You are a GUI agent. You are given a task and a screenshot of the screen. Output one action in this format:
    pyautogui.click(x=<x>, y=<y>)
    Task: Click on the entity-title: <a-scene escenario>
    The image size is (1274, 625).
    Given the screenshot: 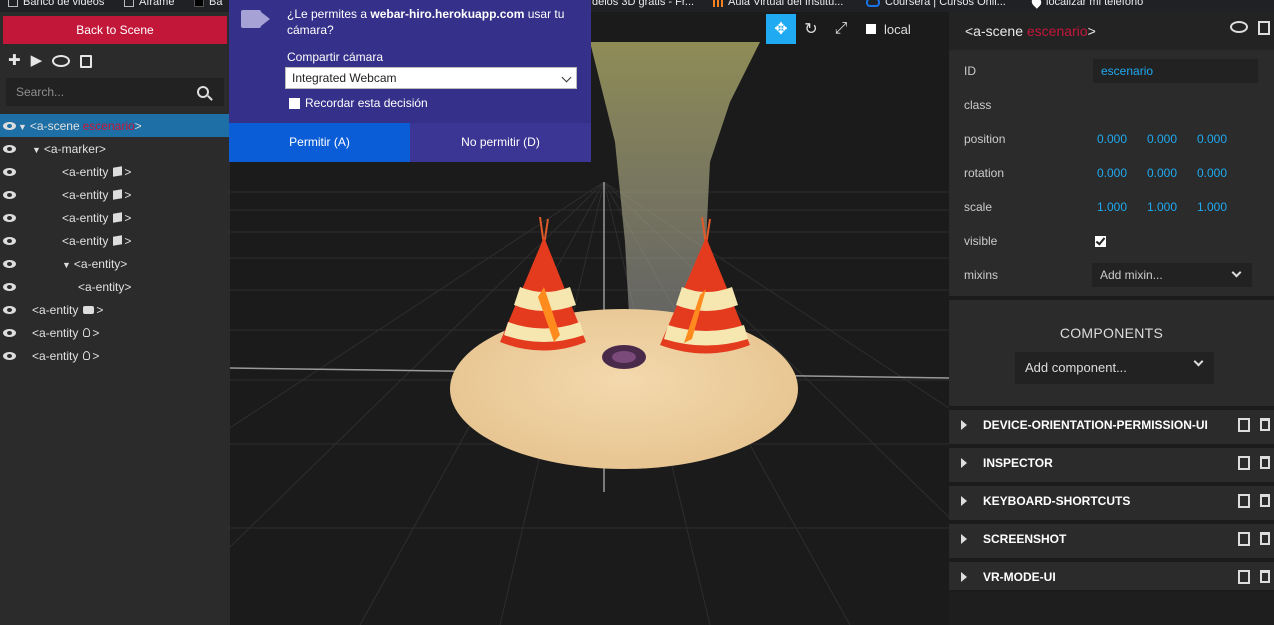 What is the action you would take?
    pyautogui.click(x=1030, y=31)
    